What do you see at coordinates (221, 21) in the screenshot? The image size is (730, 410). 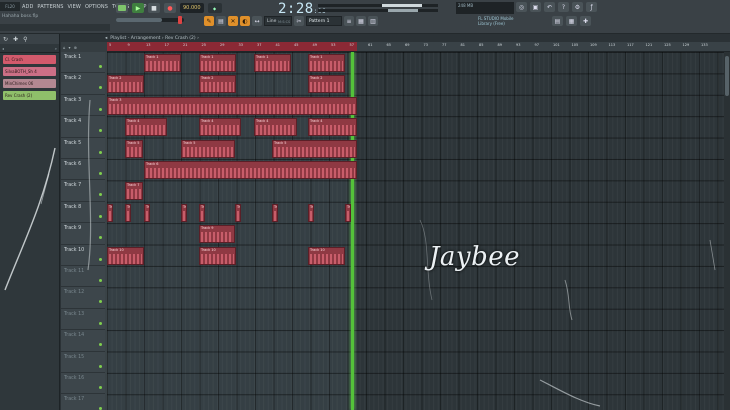 I see `paint-tool-icon: ▤` at bounding box center [221, 21].